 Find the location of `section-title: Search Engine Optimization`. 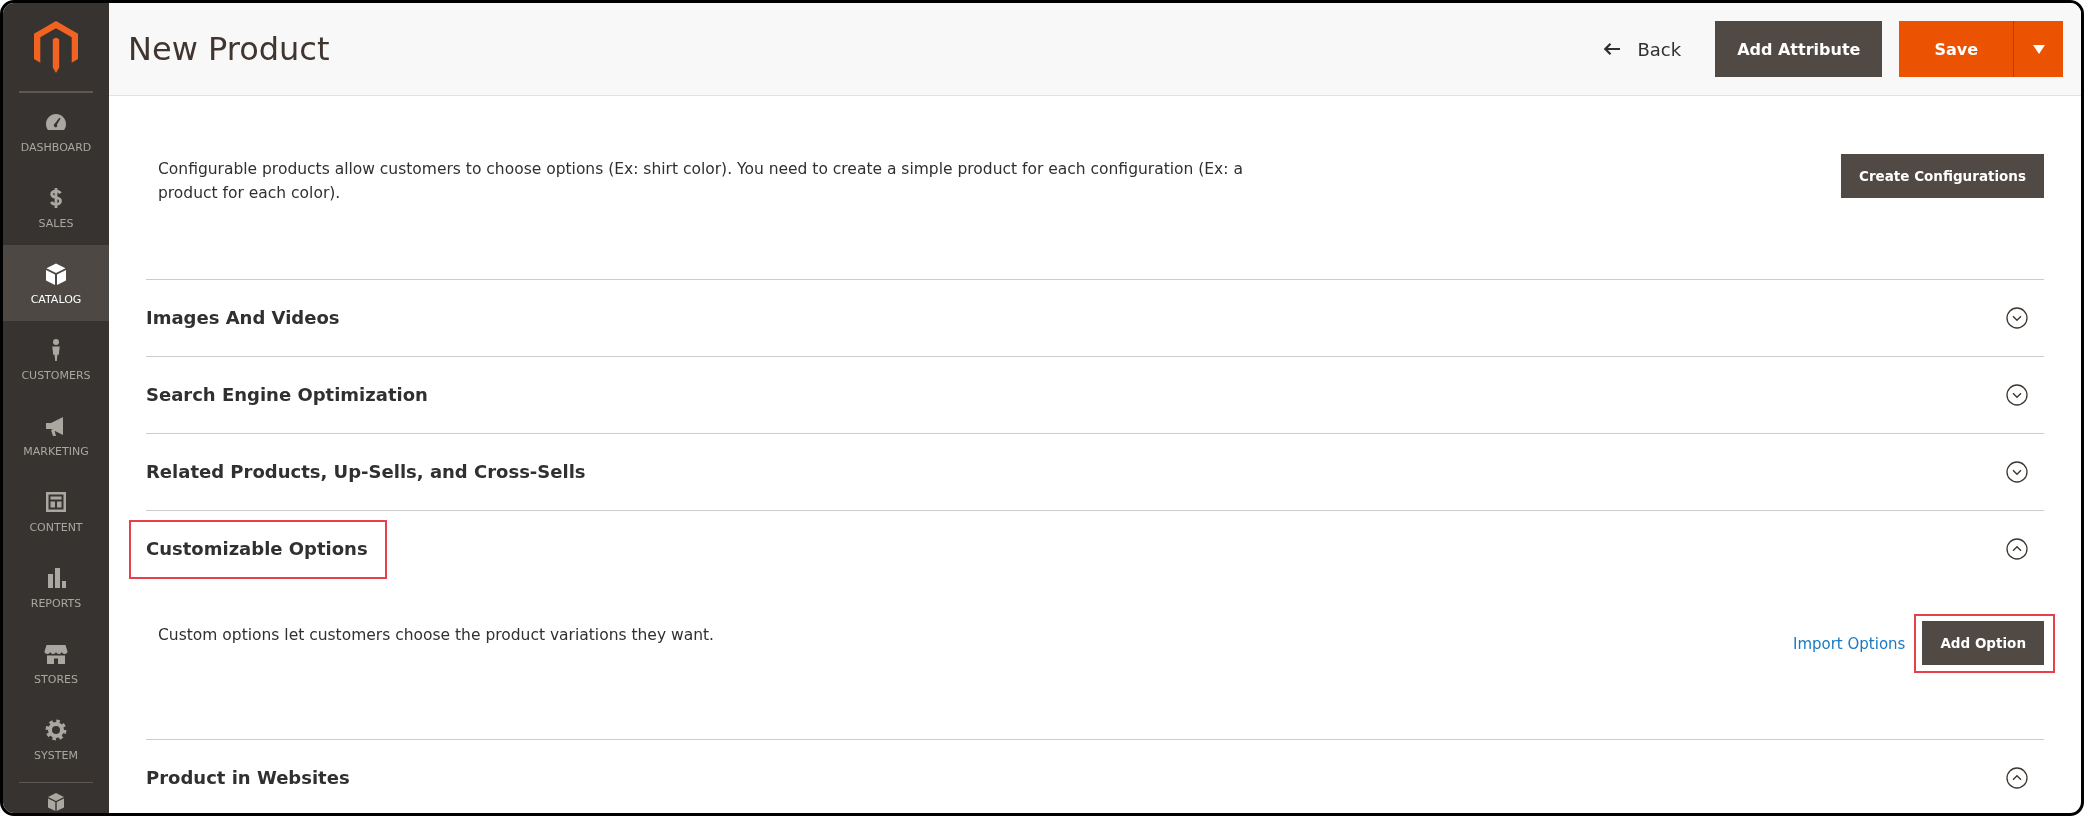

section-title: Search Engine Optimization is located at coordinates (287, 394).